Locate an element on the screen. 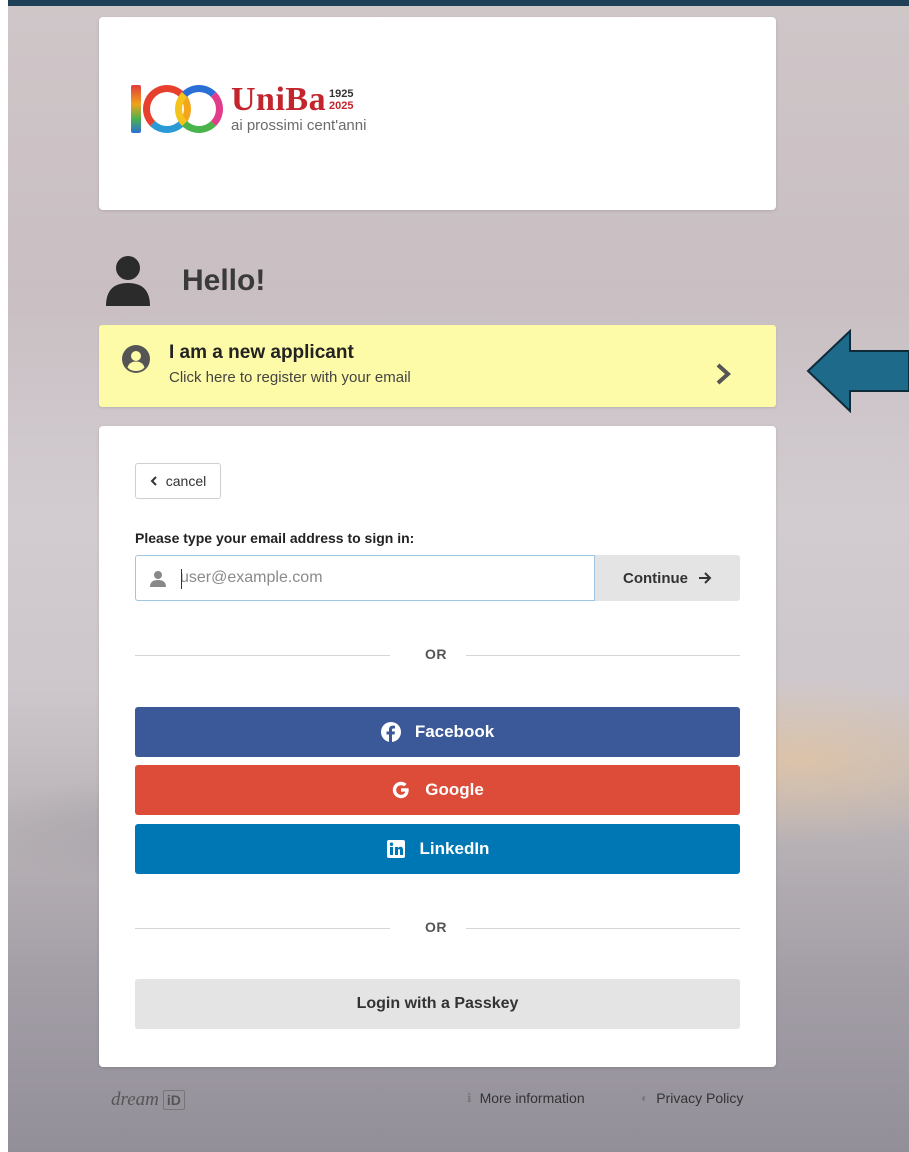 Image resolution: width=909 pixels, height=1152 pixels. google-icon is located at coordinates (401, 790).